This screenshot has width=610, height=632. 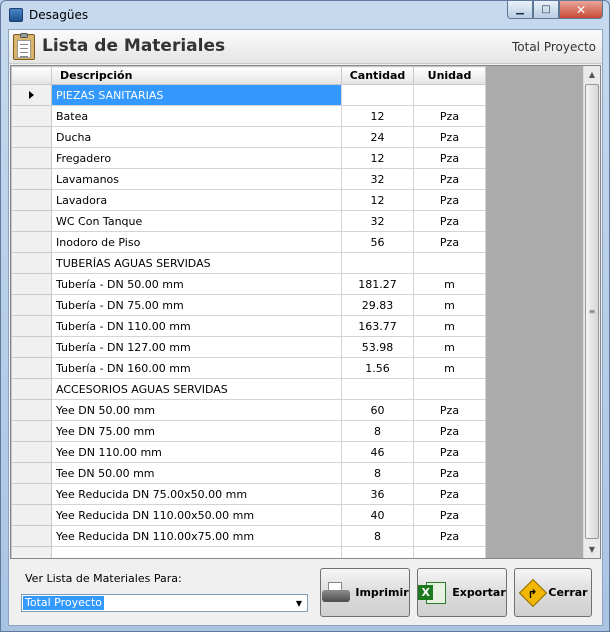 I want to click on cell-description: Lavamanos, so click(x=196, y=179).